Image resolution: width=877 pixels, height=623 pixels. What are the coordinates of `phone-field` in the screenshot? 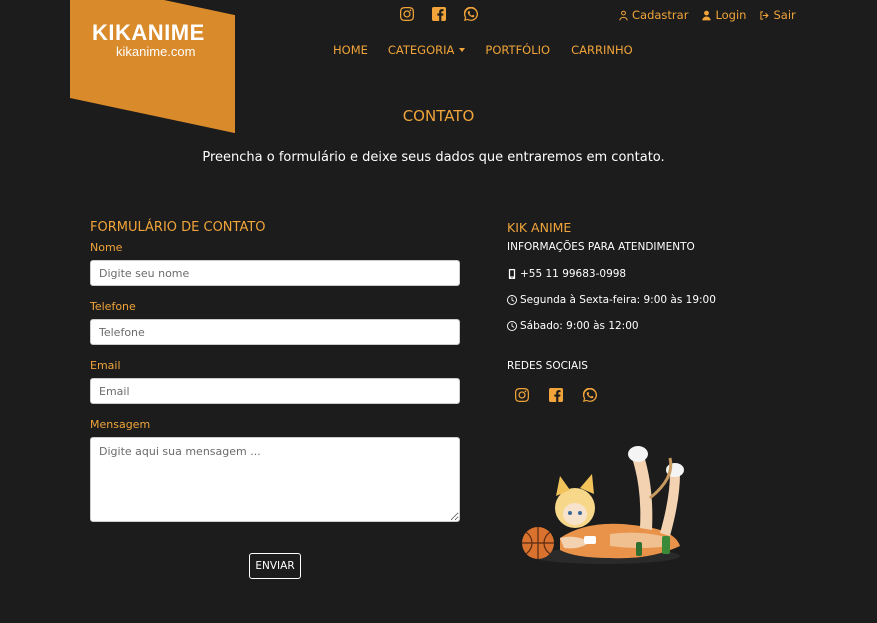 It's located at (275, 332).